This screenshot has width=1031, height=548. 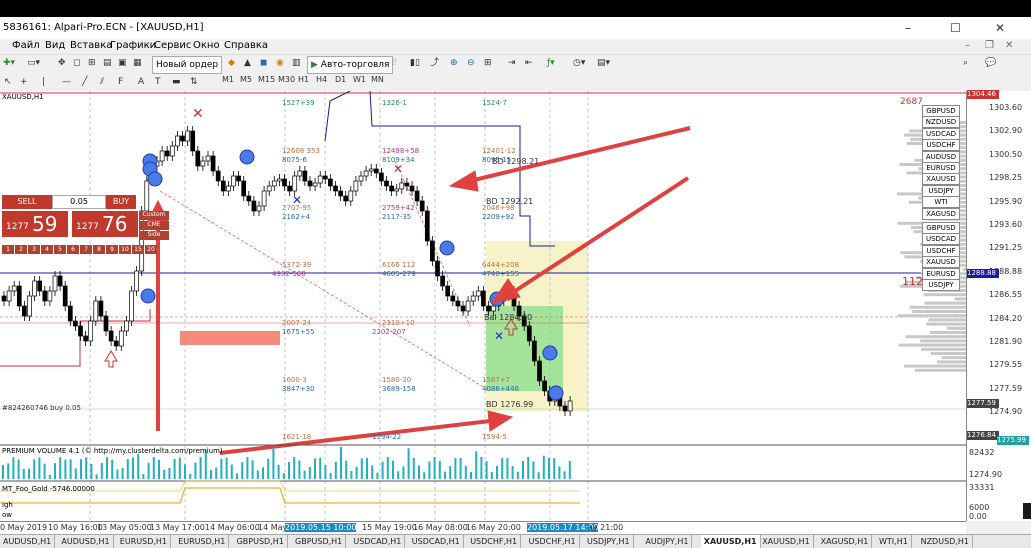 What do you see at coordinates (151, 249) in the screenshot?
I see `quick-lot-20: 20` at bounding box center [151, 249].